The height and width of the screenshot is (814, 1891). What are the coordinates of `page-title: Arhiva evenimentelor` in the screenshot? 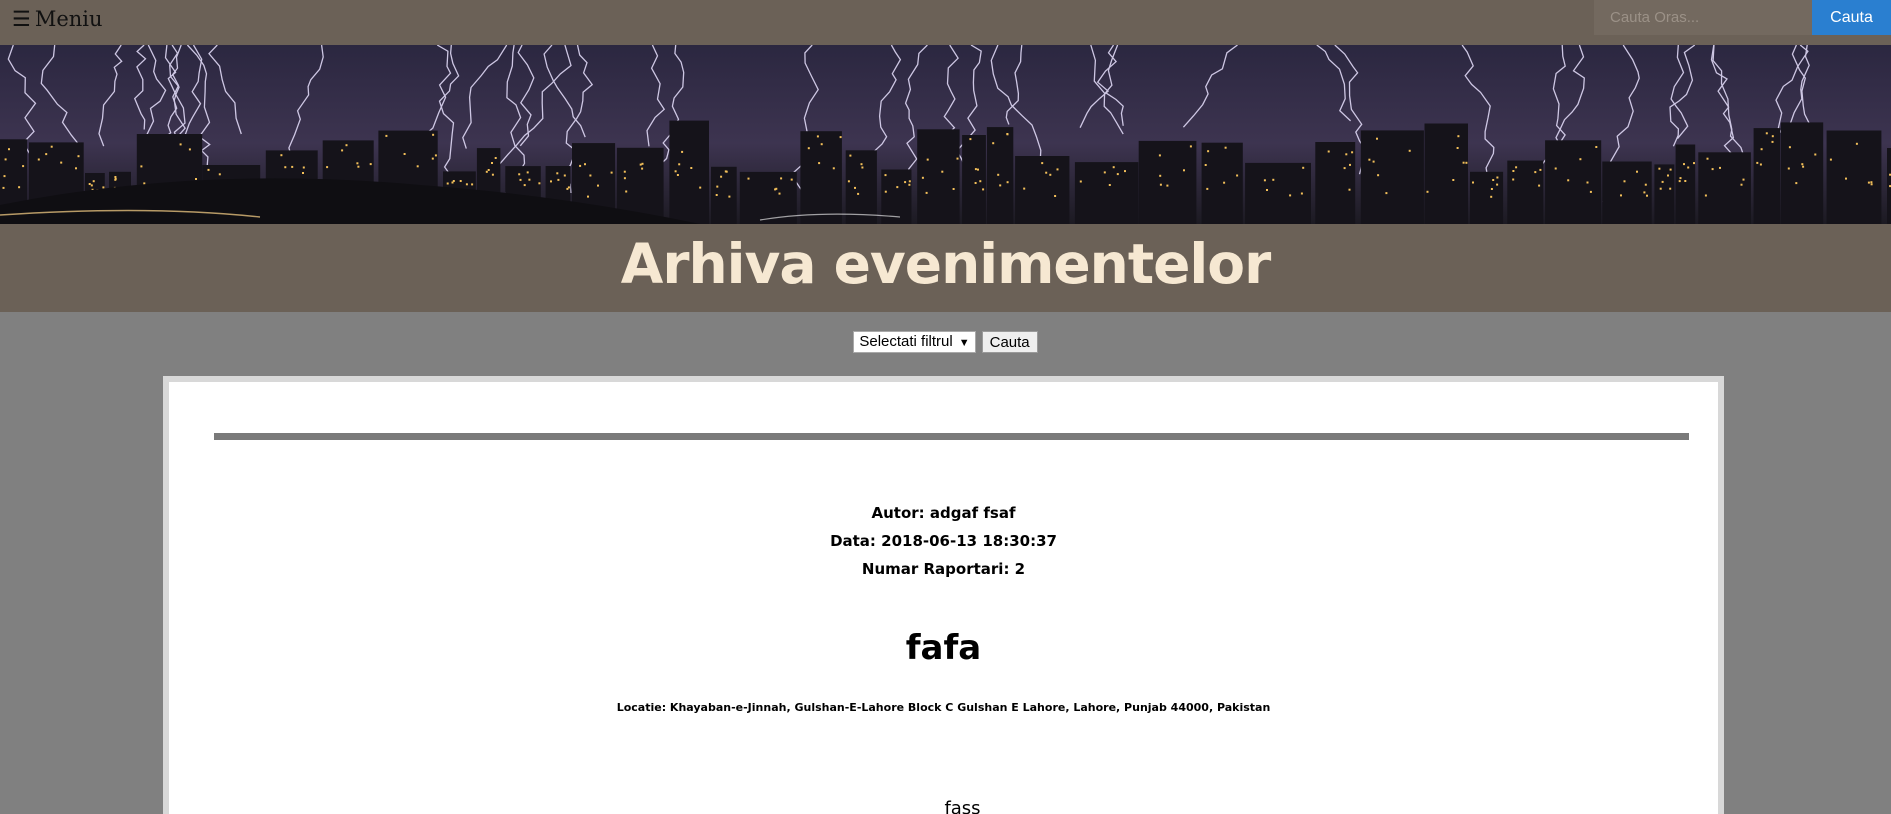 It's located at (945, 264).